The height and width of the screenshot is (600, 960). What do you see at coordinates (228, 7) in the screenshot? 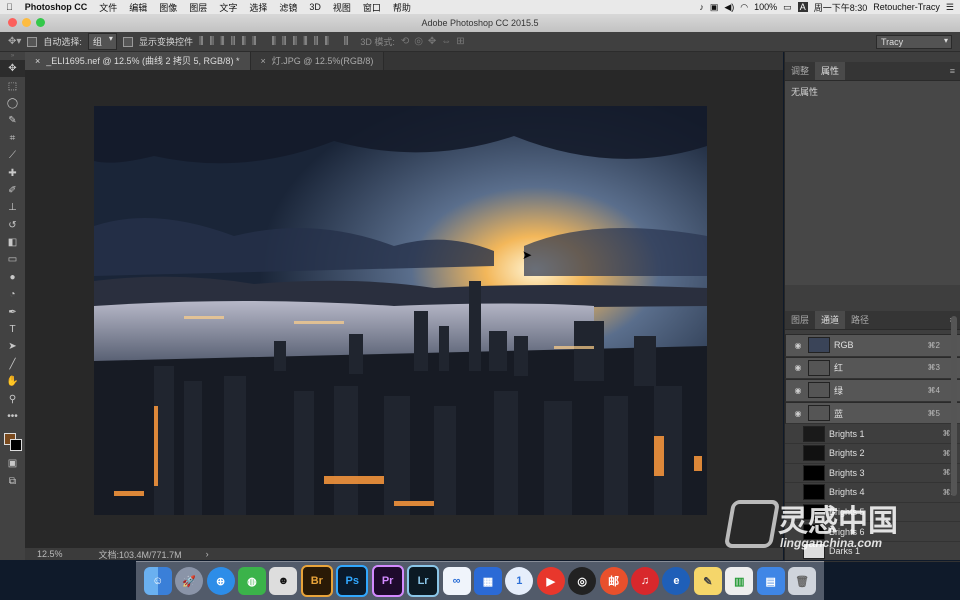
I see `menu-type: 文字` at bounding box center [228, 7].